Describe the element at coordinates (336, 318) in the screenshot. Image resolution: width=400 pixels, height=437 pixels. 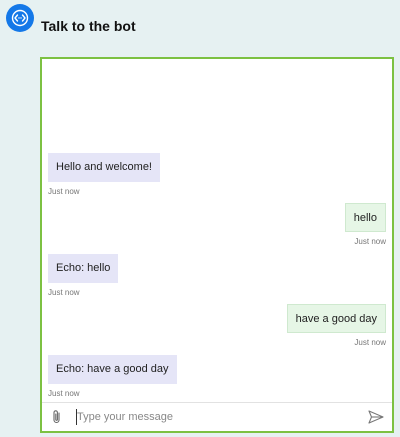
I see `user-message: have a good day` at that location.